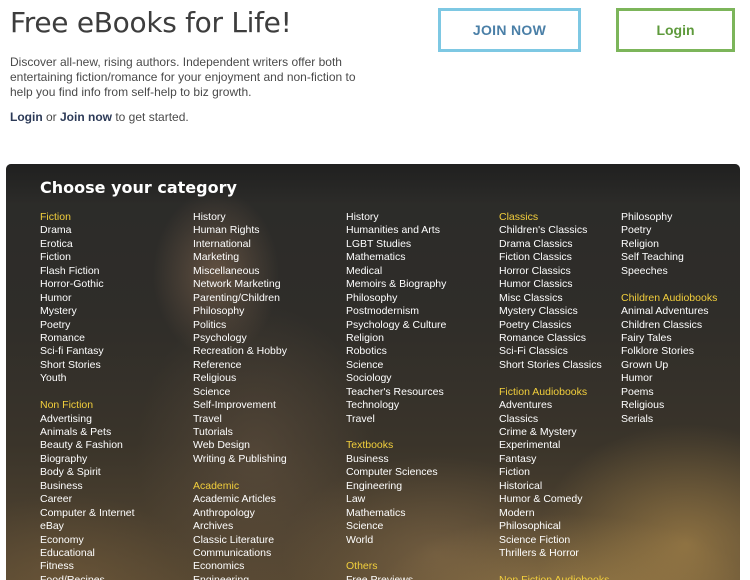  Describe the element at coordinates (396, 378) in the screenshot. I see `category-link: Sociology` at that location.